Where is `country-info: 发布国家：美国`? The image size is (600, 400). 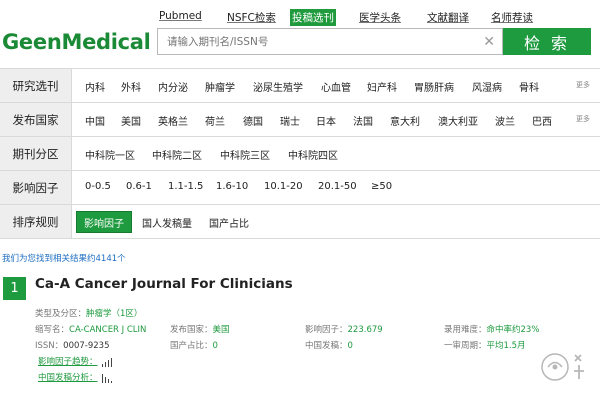 country-info: 发布国家：美国 is located at coordinates (200, 329).